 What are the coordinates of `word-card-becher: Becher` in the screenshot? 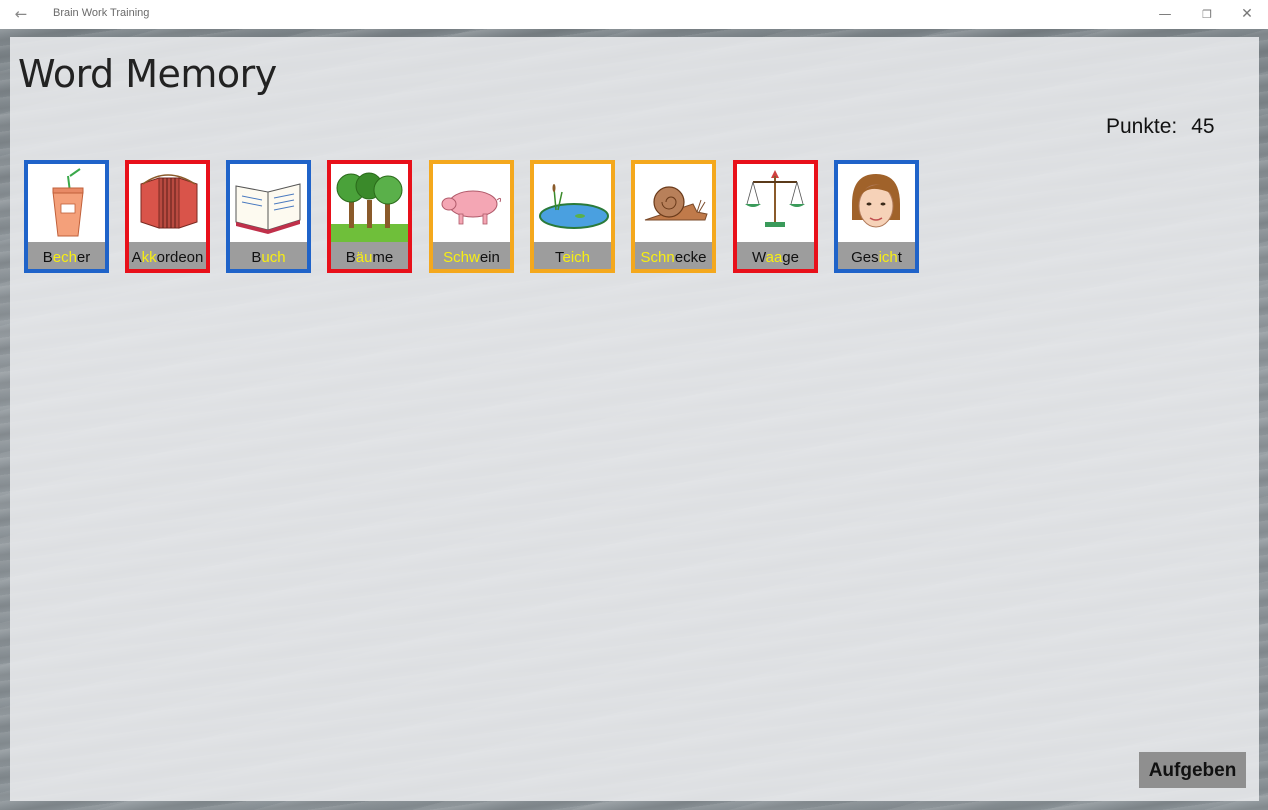 It's located at (66, 216).